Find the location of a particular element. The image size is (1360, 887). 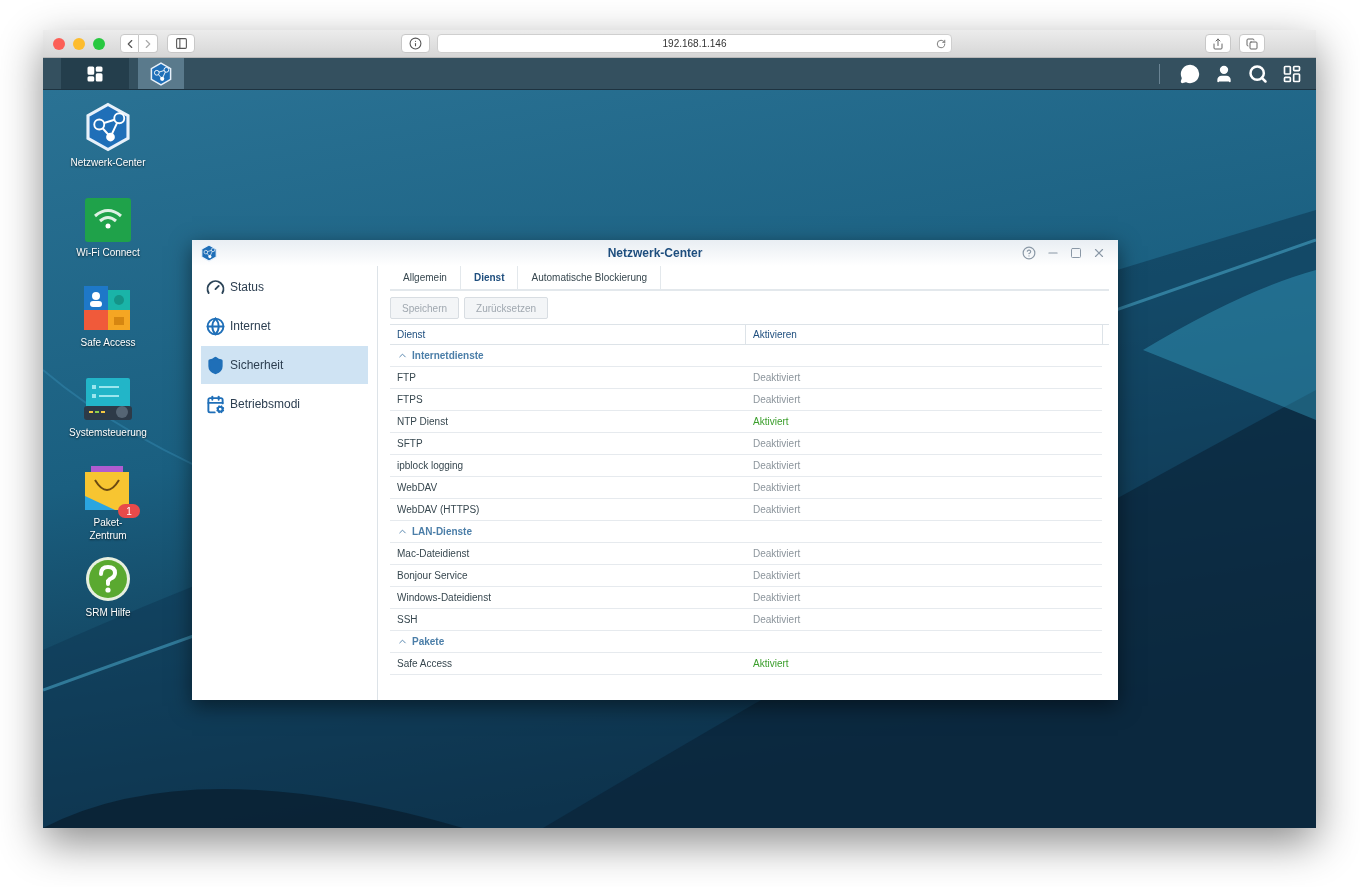

table-cell-text: NTP Dienst is located at coordinates (422, 422).